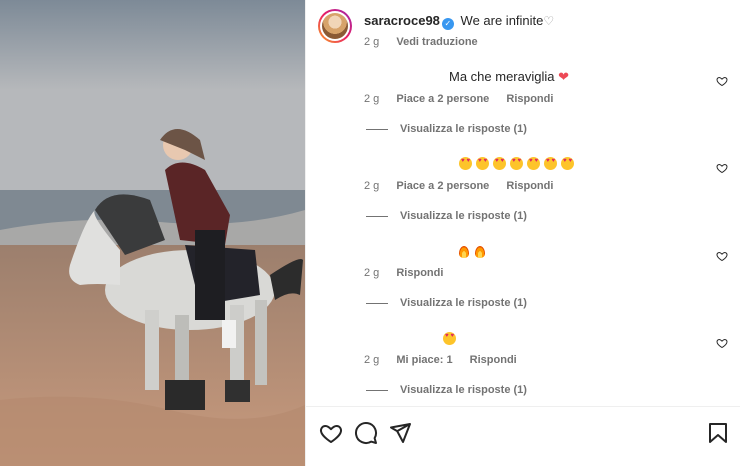 This screenshot has width=740, height=466. Describe the element at coordinates (524, 281) in the screenshot. I see `comment-item: 2 g Rispondi Visualizza le risposte (1)` at that location.